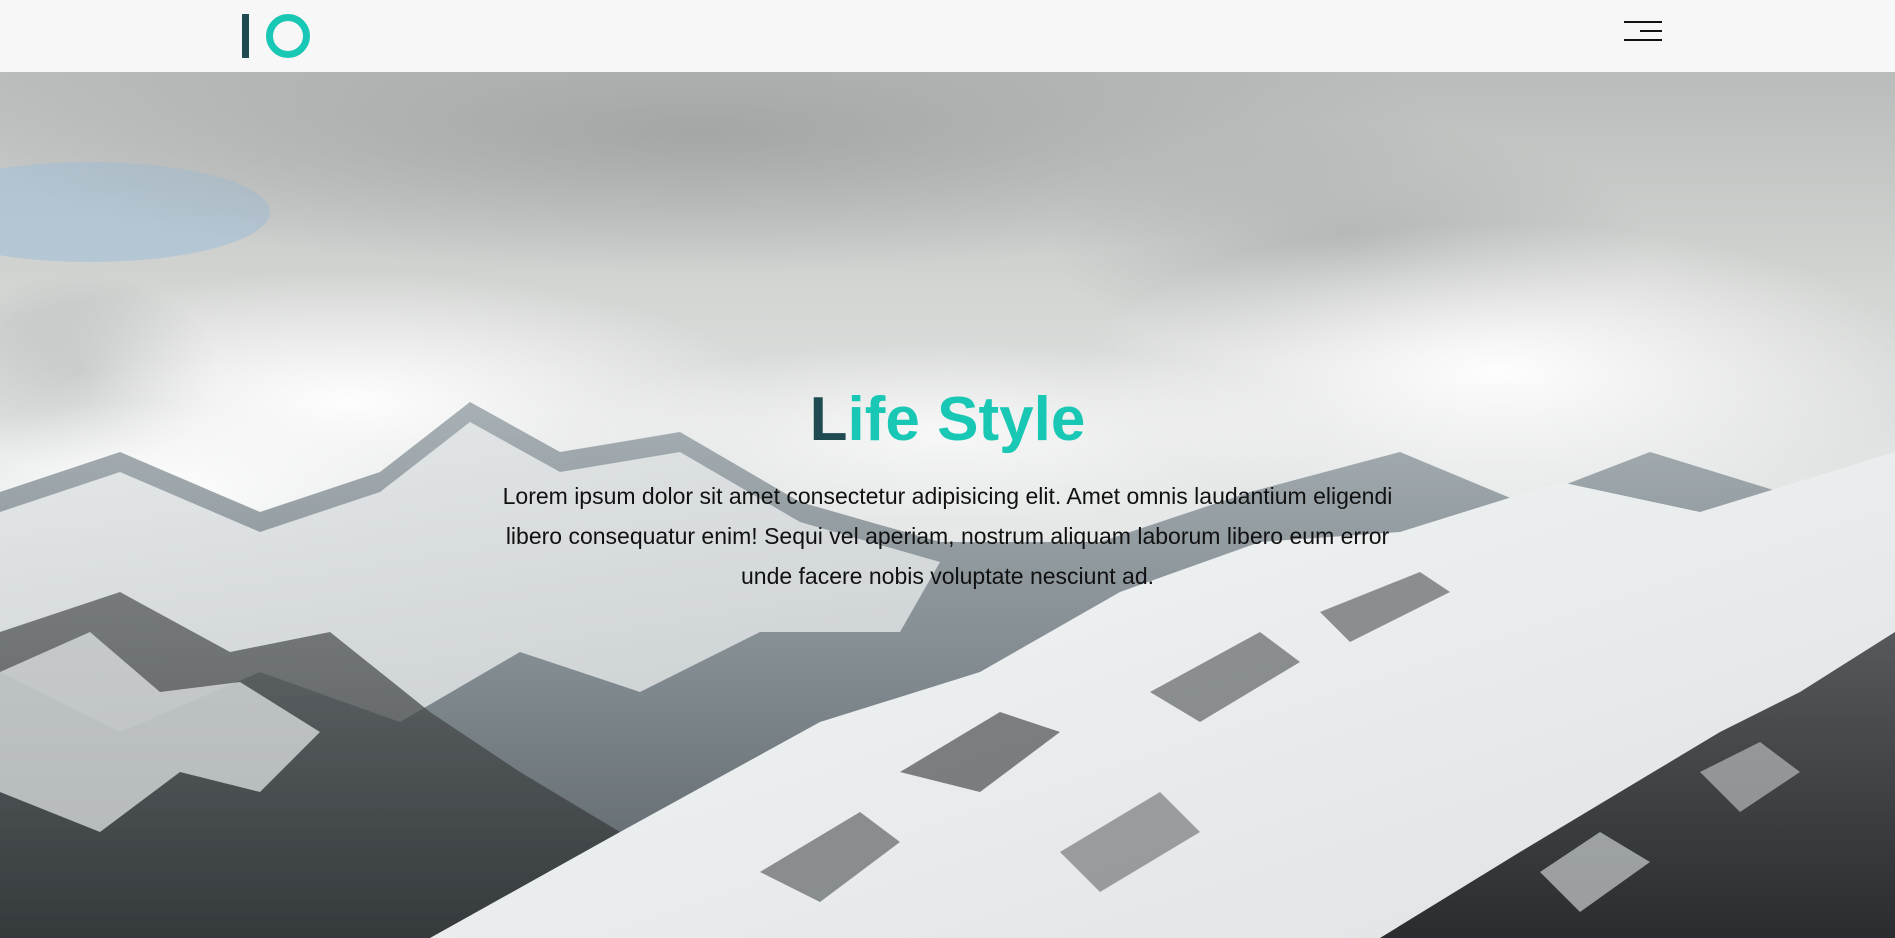 This screenshot has width=1895, height=938. I want to click on logo-bar-mark, so click(245, 36).